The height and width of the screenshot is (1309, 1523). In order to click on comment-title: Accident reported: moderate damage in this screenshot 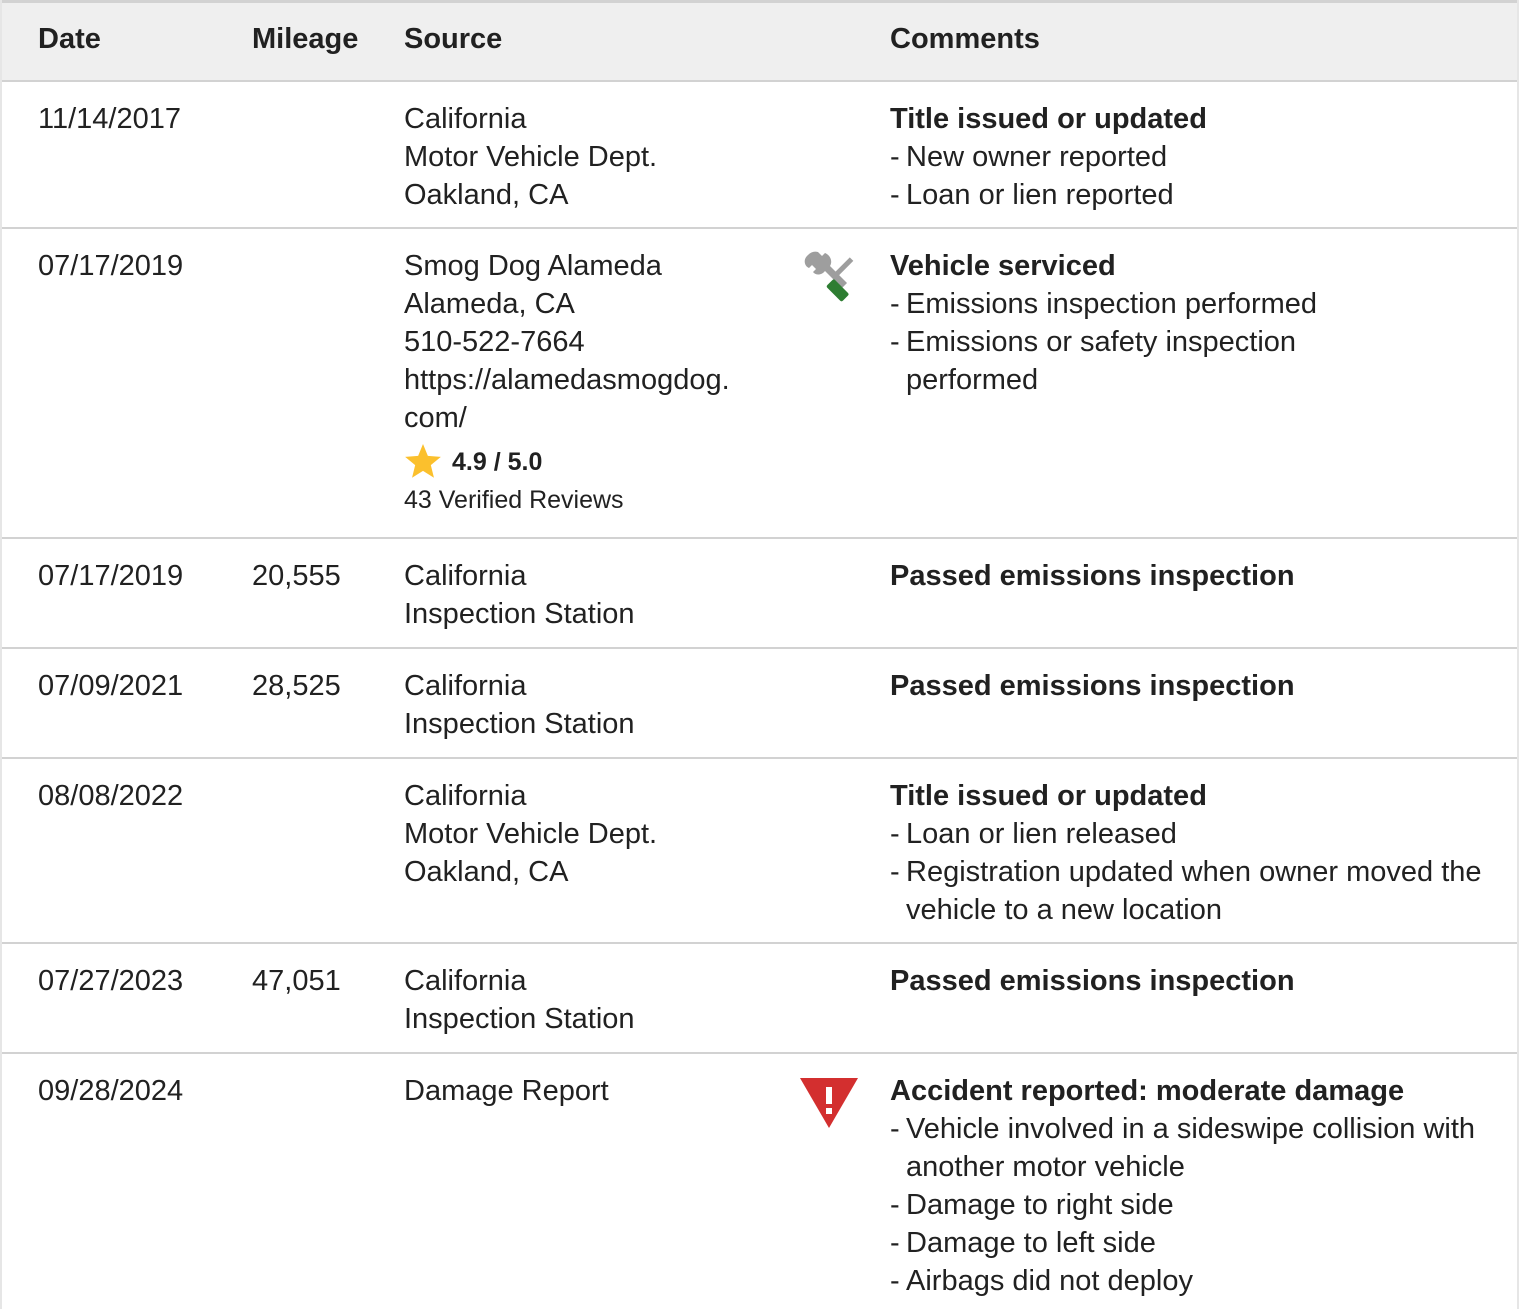, I will do `click(1147, 1091)`.